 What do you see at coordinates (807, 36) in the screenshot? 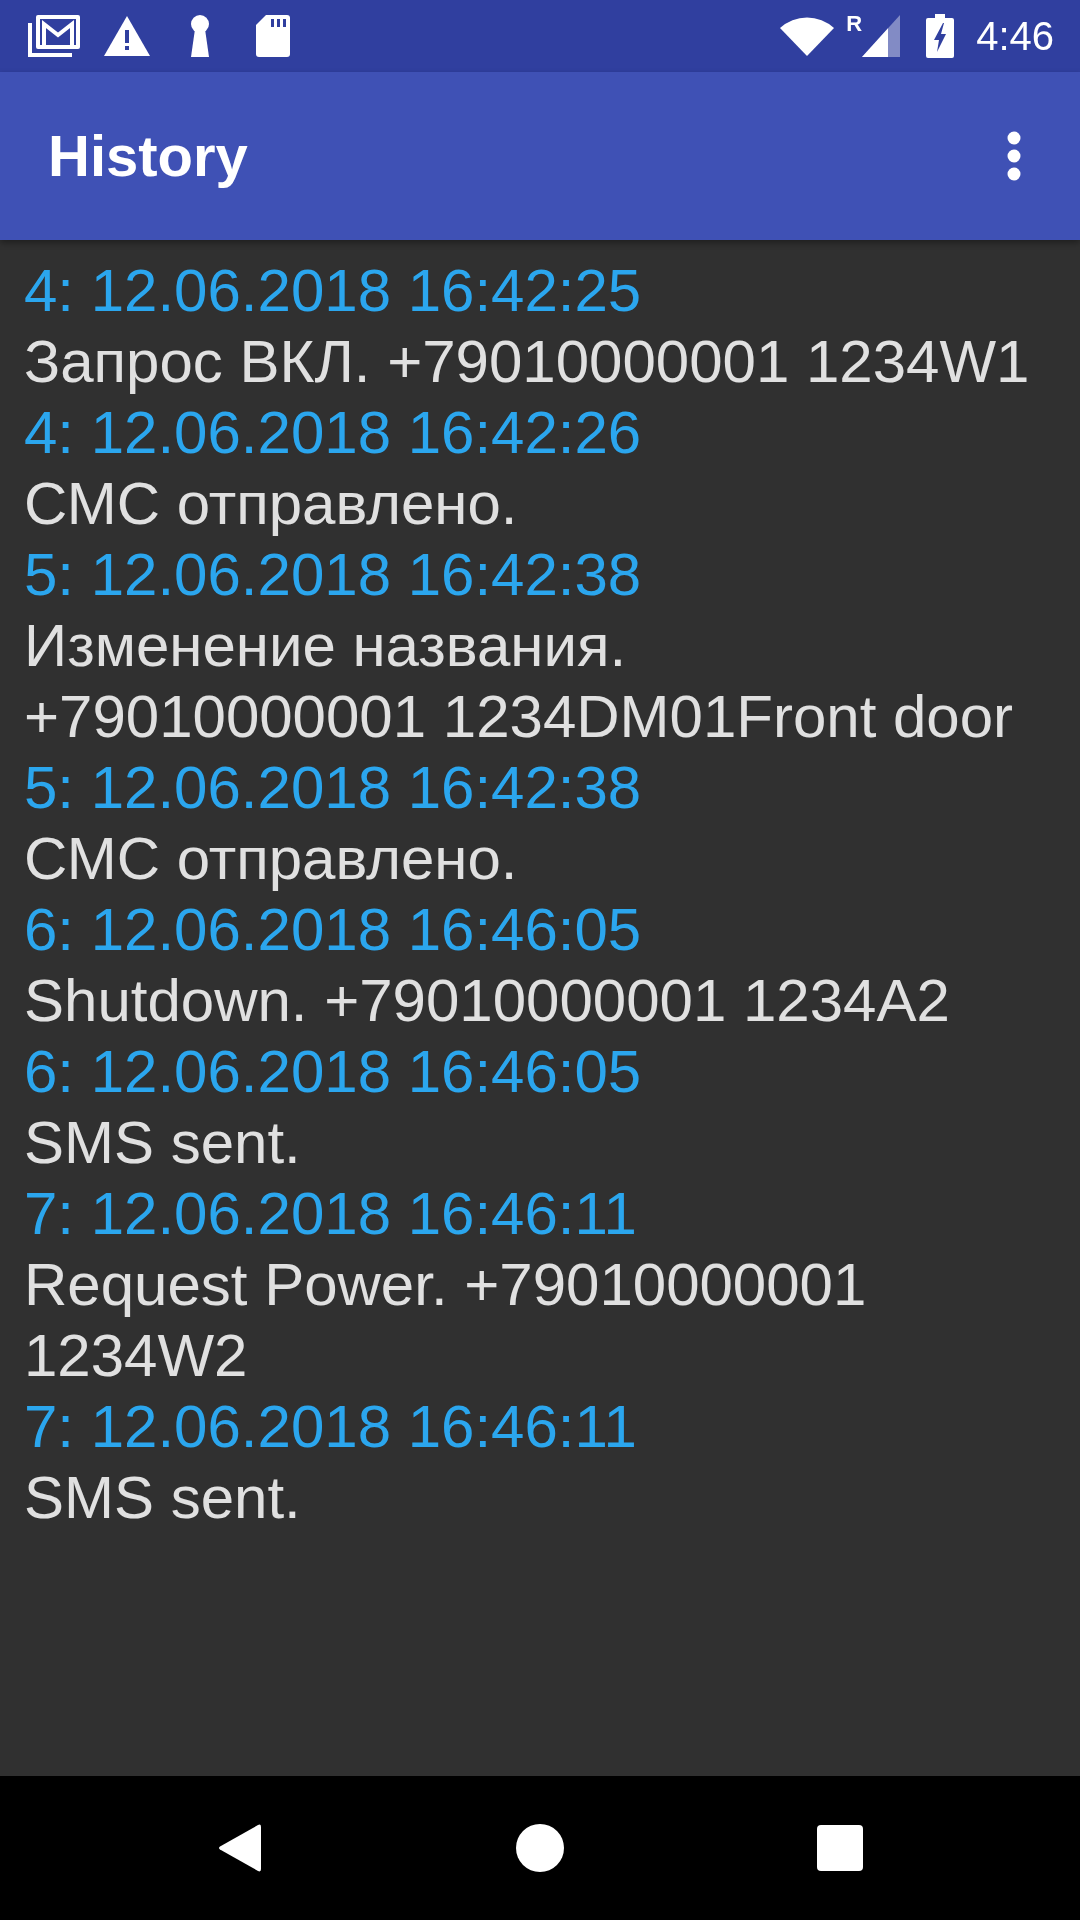
I see `wifi-icon` at bounding box center [807, 36].